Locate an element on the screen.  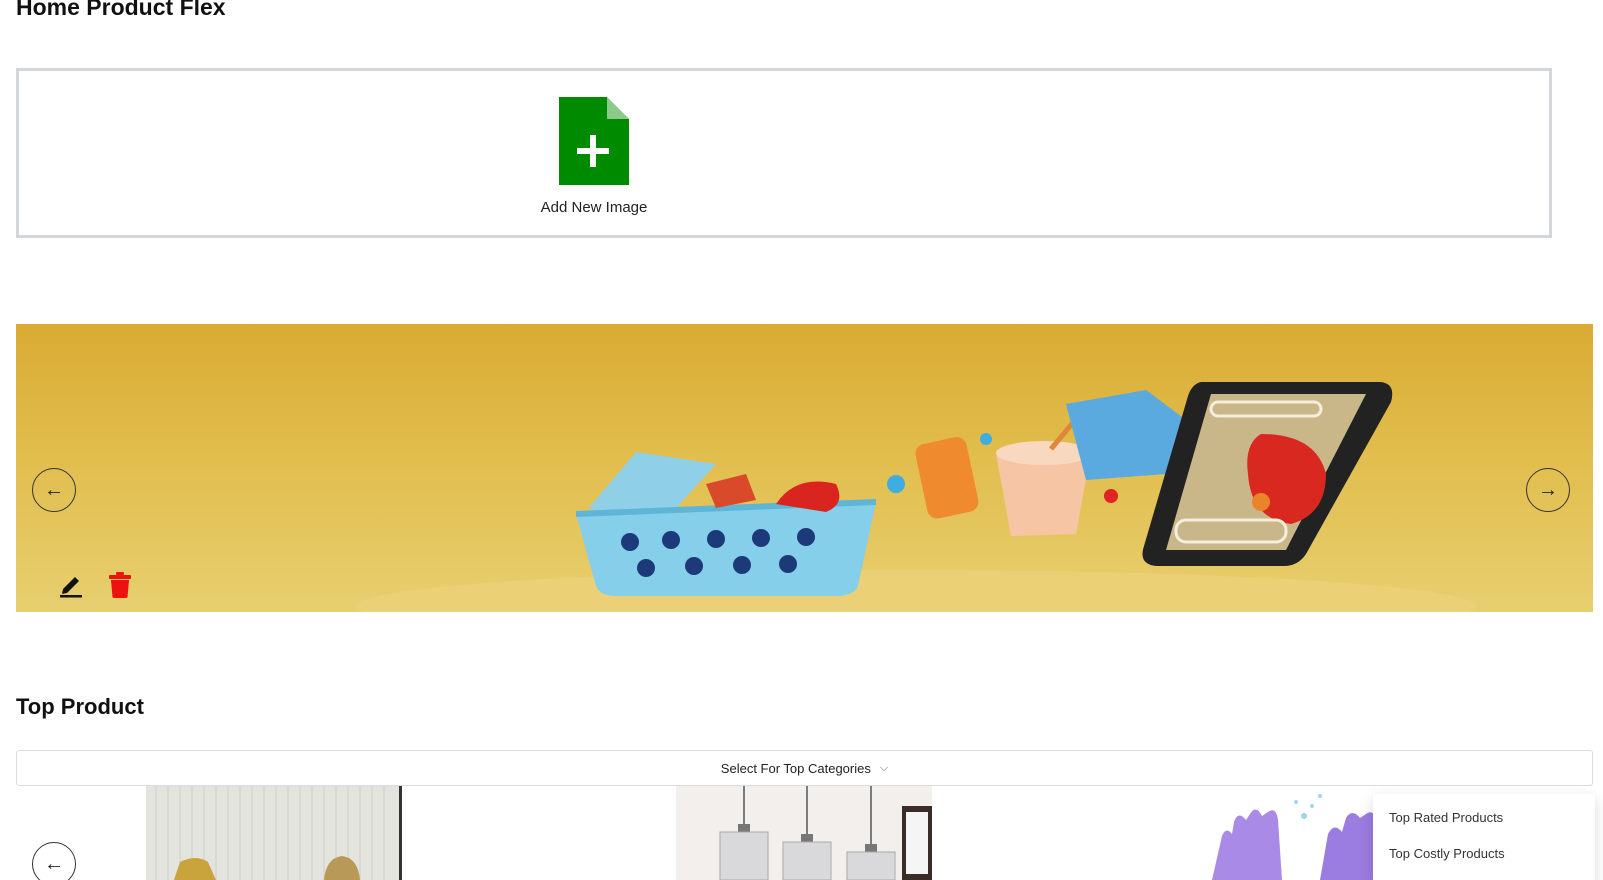
top-product-carousel: ← is located at coordinates (801, 833).